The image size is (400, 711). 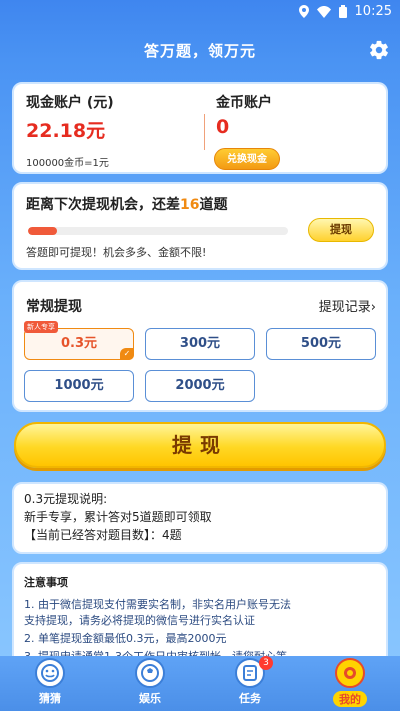 I want to click on next-withdraw-card: 距离下次提现机会，还差16道题 答题即可提现！机会多多、金额不限! 提现, so click(x=200, y=226).